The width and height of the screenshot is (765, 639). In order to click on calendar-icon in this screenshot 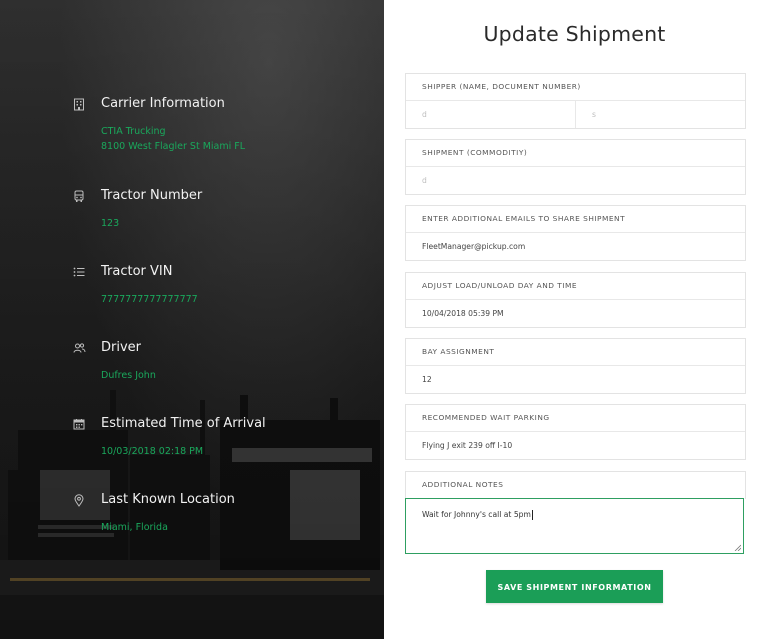, I will do `click(79, 425)`.